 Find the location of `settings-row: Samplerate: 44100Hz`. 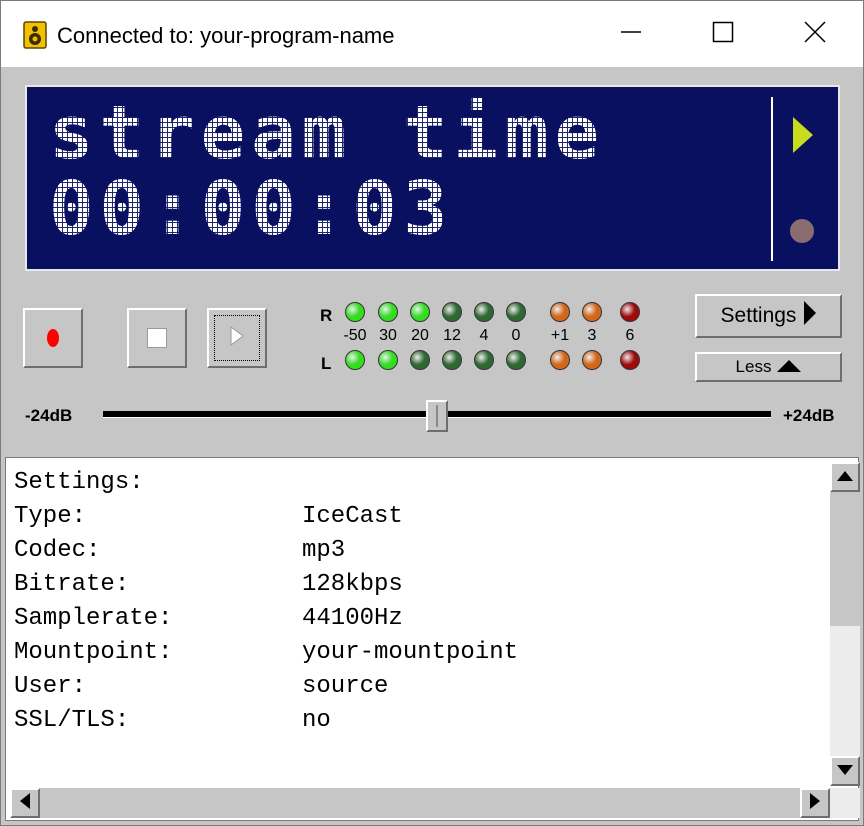

settings-row: Samplerate: 44100Hz is located at coordinates (266, 619).